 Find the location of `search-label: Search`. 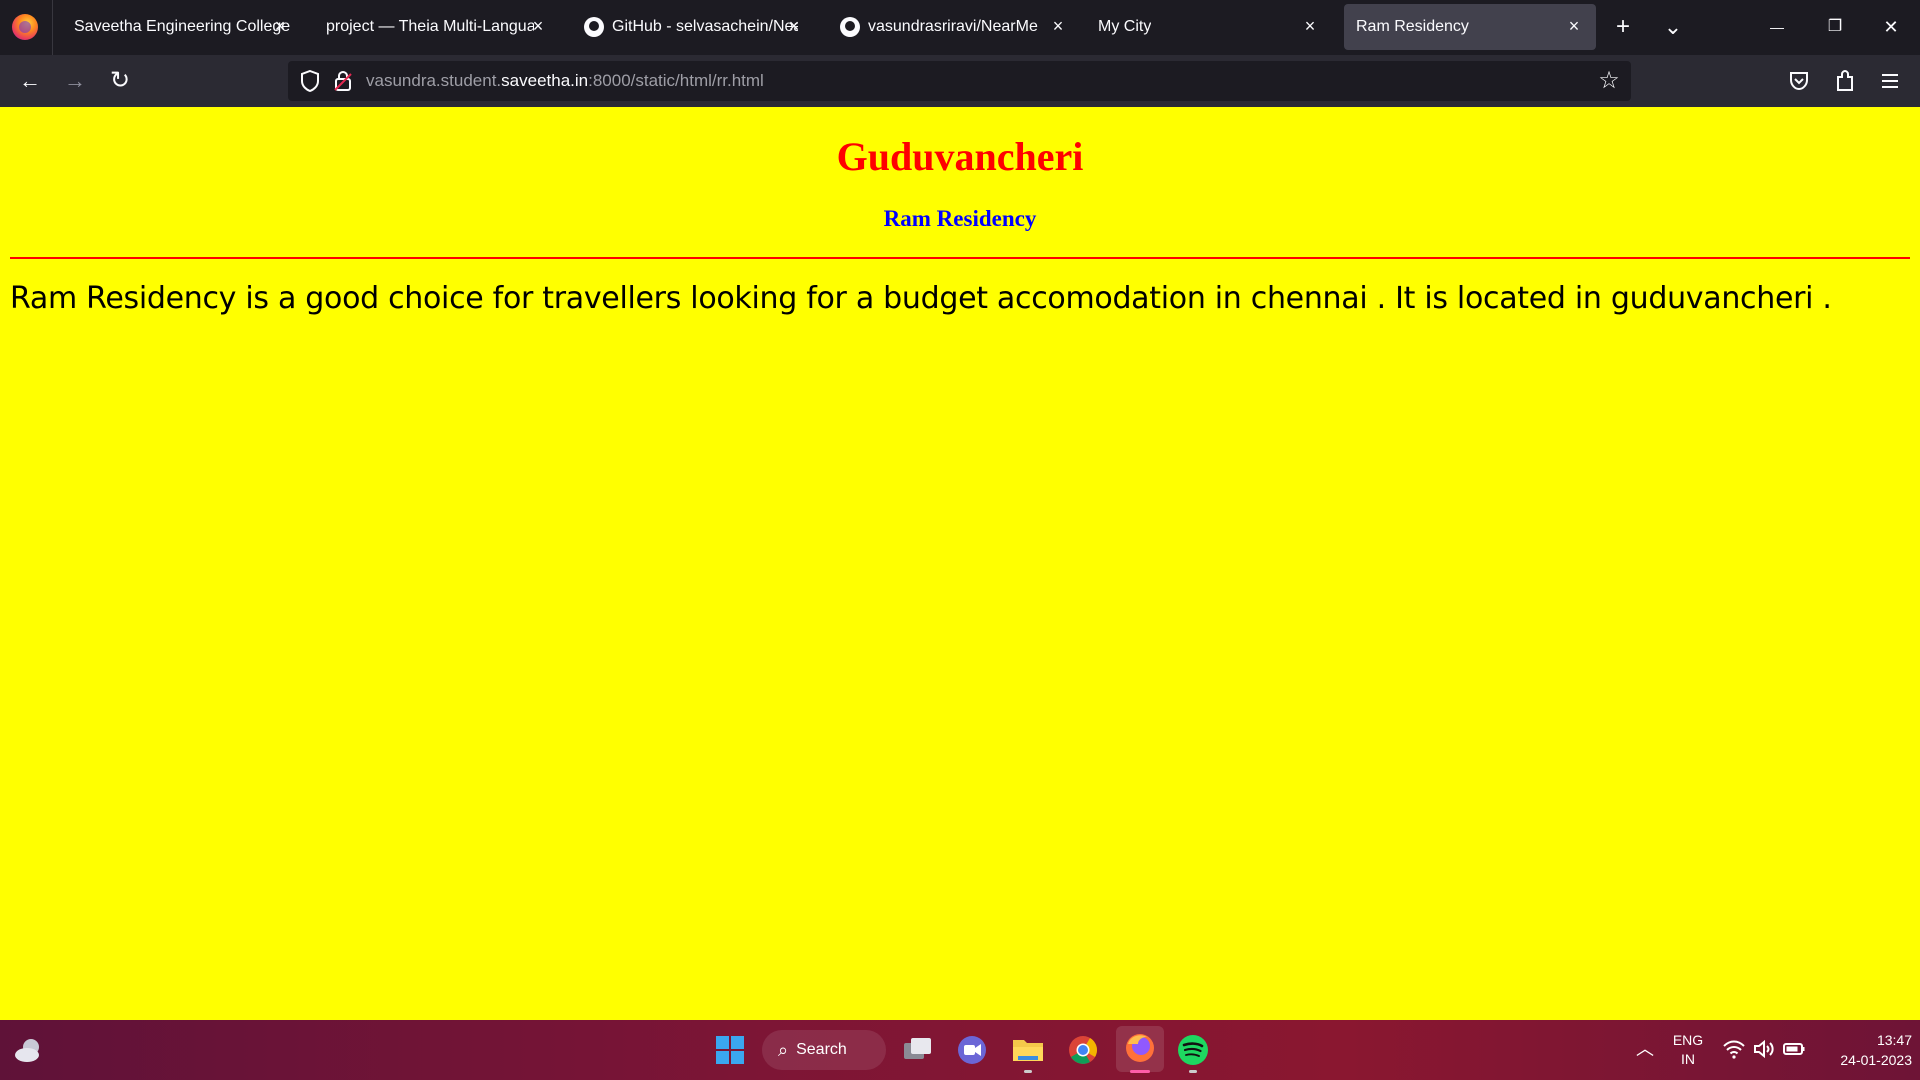

search-label: Search is located at coordinates (821, 1049).